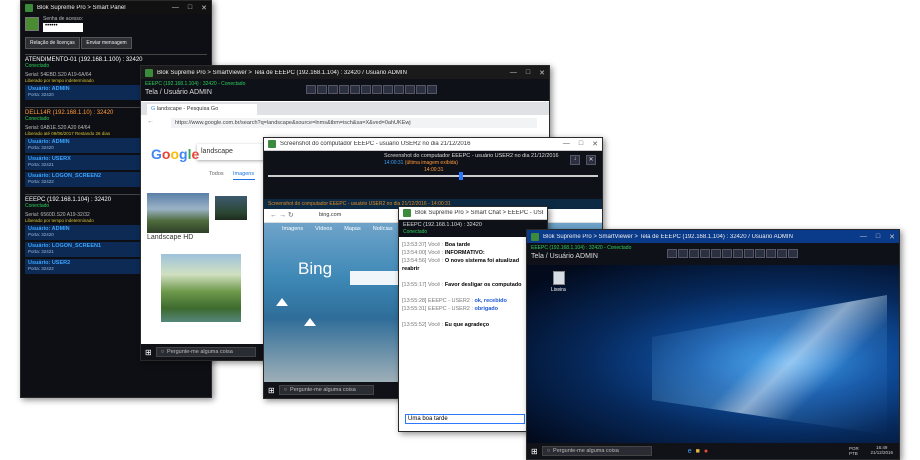 This screenshot has width=920, height=460. Describe the element at coordinates (411, 269) in the screenshot. I see `chat-text: reabrir` at that location.